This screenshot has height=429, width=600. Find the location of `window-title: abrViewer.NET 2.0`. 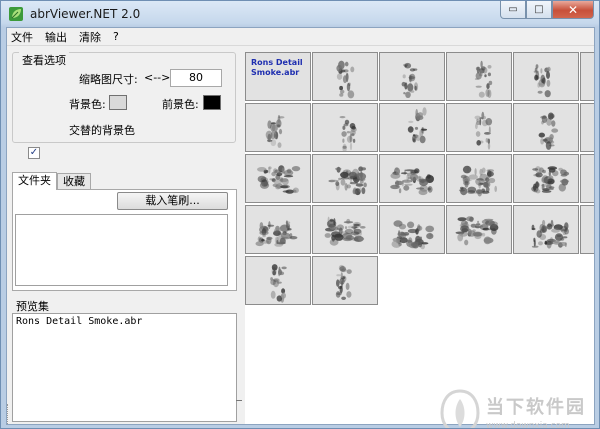

window-title: abrViewer.NET 2.0 is located at coordinates (85, 13).